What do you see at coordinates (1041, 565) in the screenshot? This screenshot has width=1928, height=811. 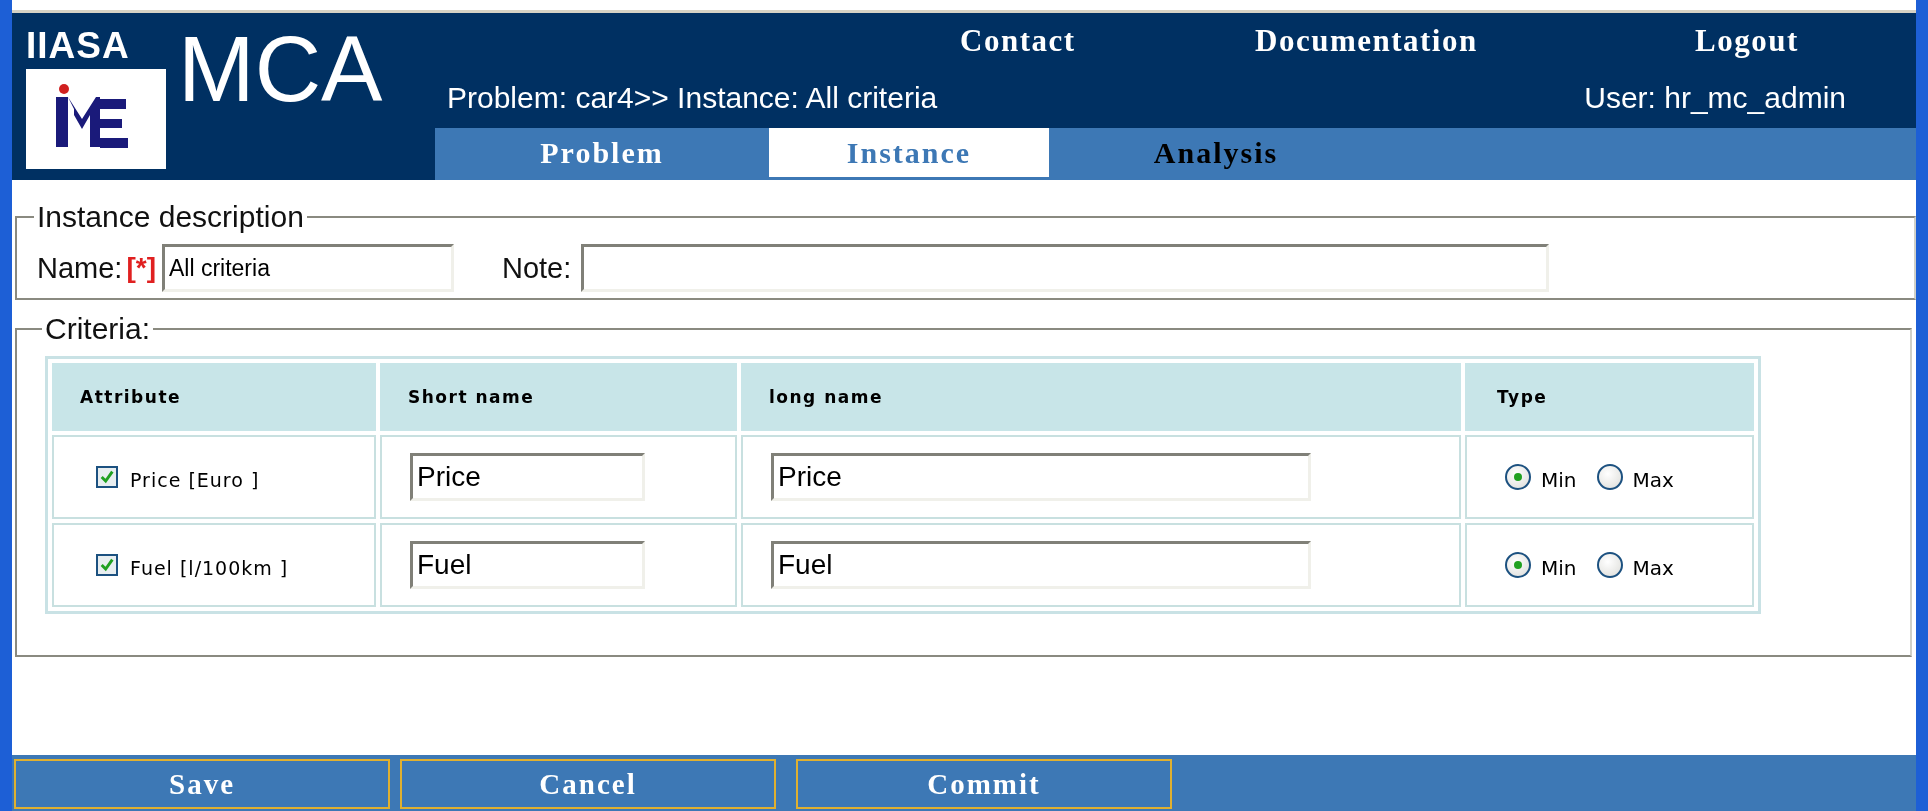 I see `long-name-field: Fuel` at bounding box center [1041, 565].